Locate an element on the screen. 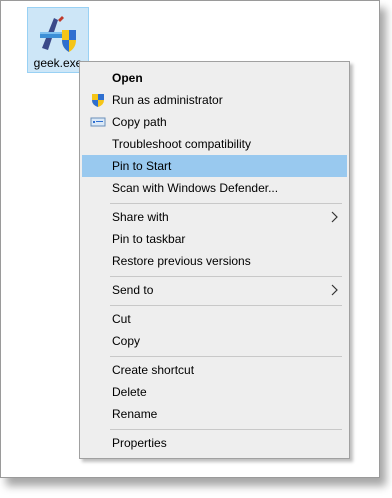 Image resolution: width=392 pixels, height=498 pixels. menu-item-run-as-administrator: Run as administrator is located at coordinates (214, 100).